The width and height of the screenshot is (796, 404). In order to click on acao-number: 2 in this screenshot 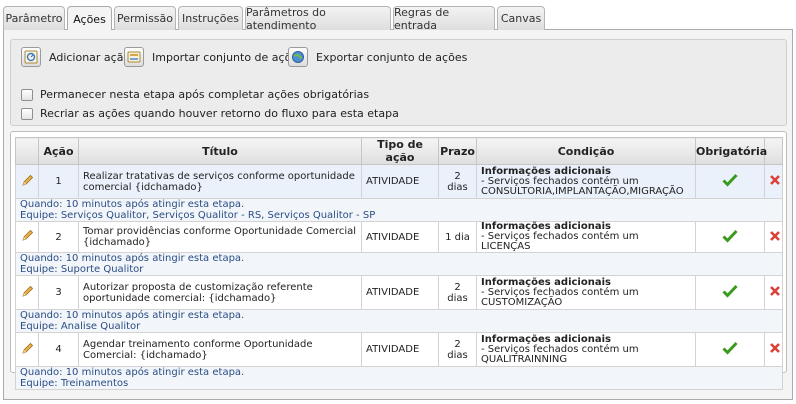, I will do `click(58, 237)`.